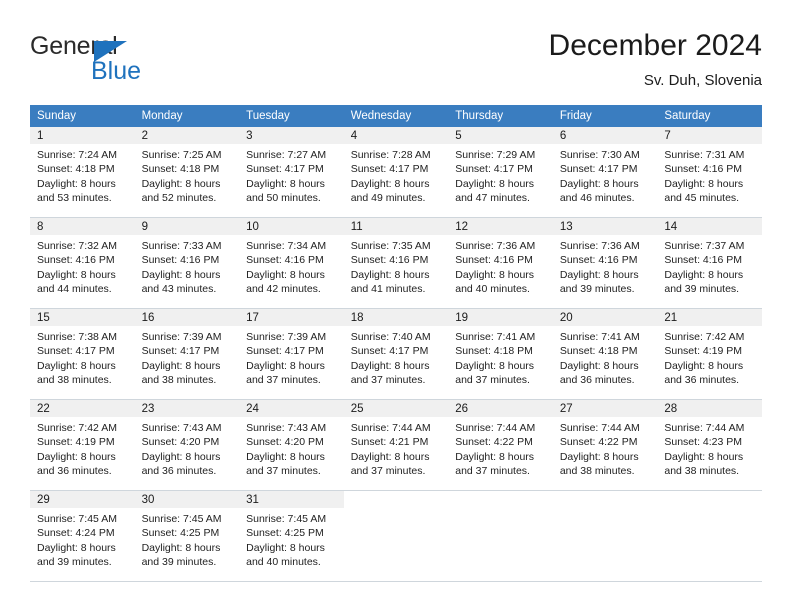 The height and width of the screenshot is (612, 792). What do you see at coordinates (116, 71) in the screenshot?
I see `logo-text-blue: Blue` at bounding box center [116, 71].